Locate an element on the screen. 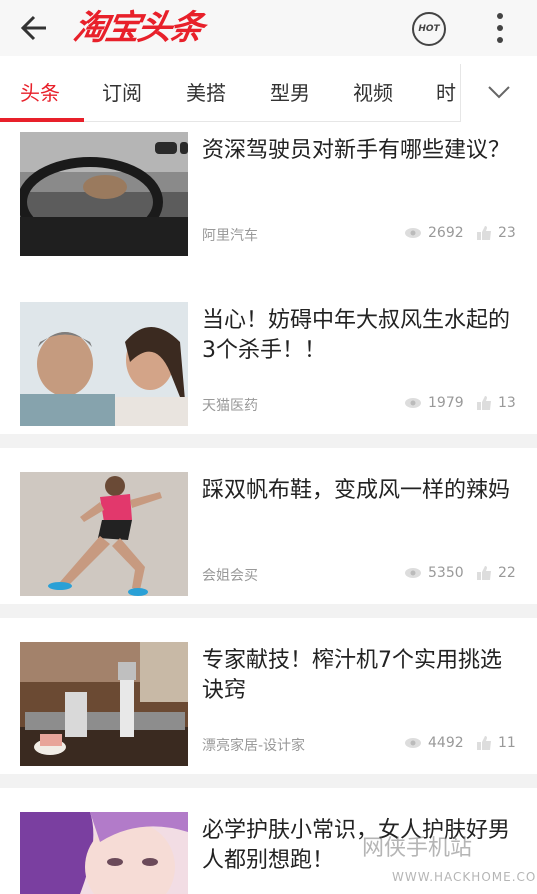 This screenshot has width=537, height=894. like-count: 22 is located at coordinates (496, 573).